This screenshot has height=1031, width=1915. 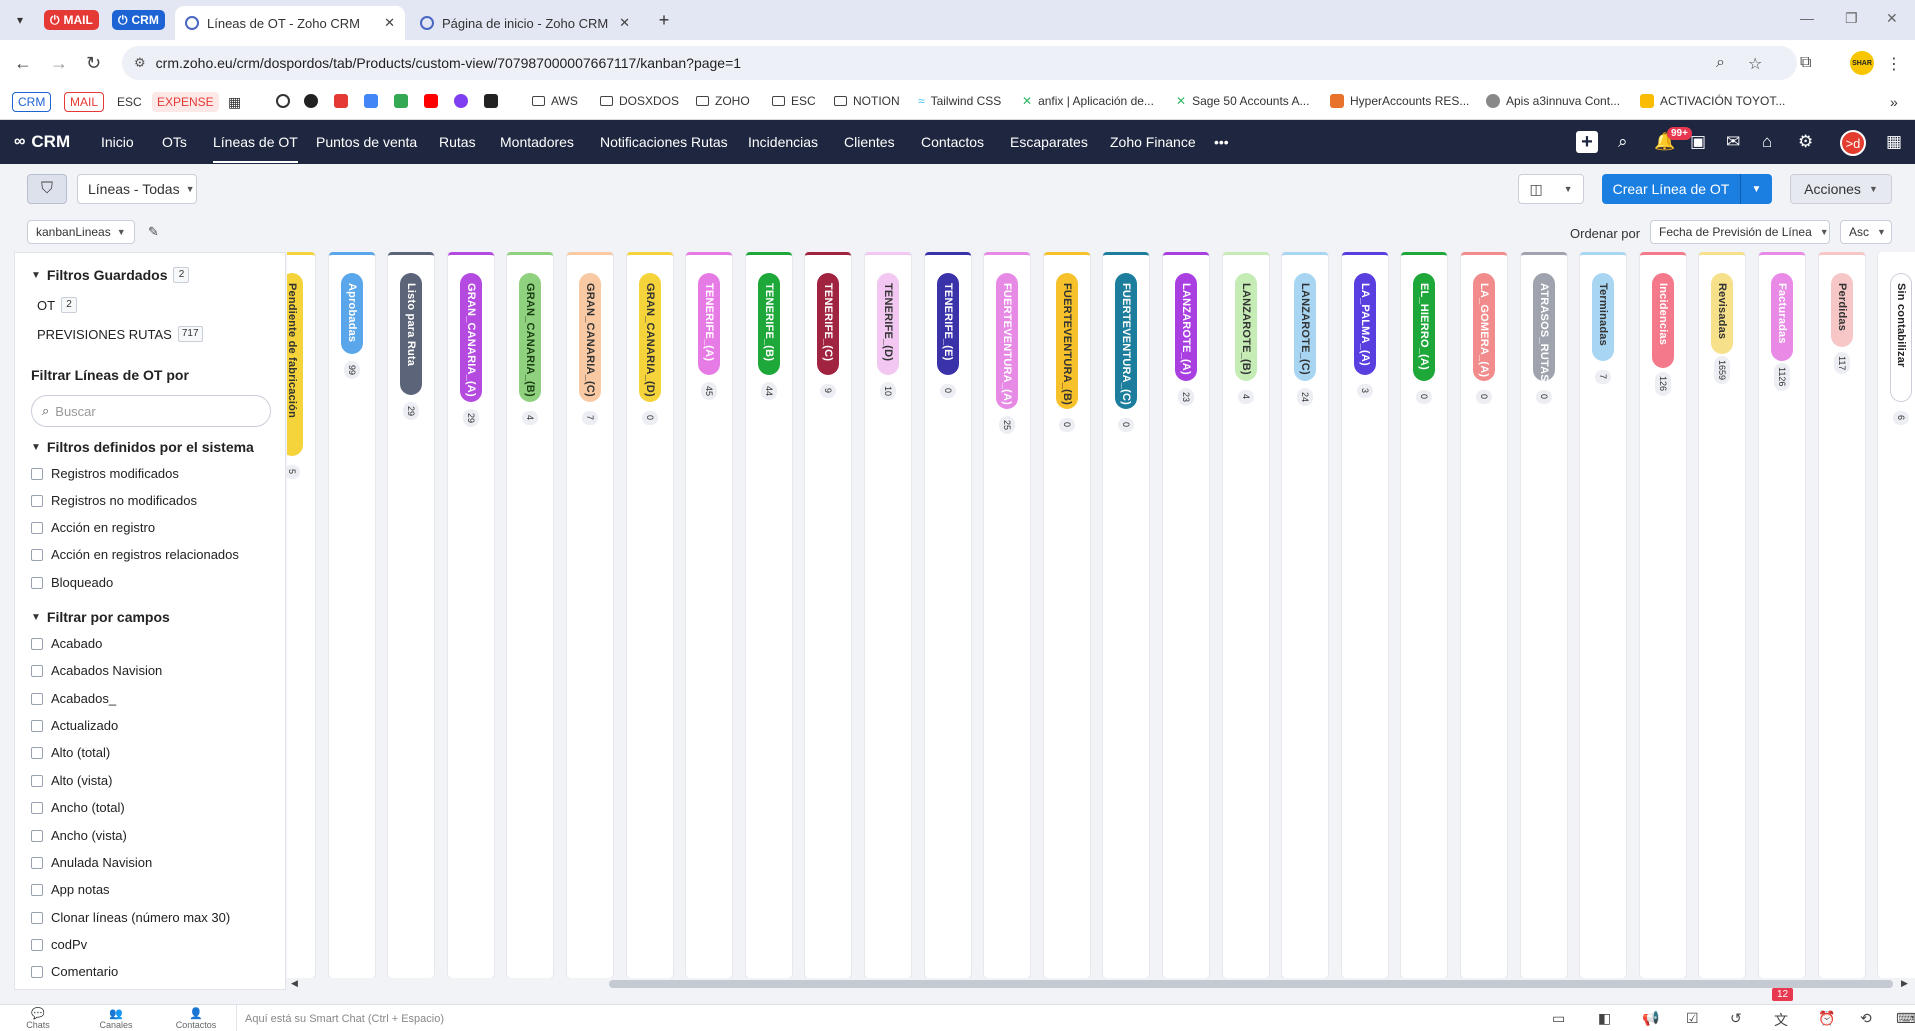 What do you see at coordinates (74, 725) in the screenshot?
I see `field-filter-item: Actualizado` at bounding box center [74, 725].